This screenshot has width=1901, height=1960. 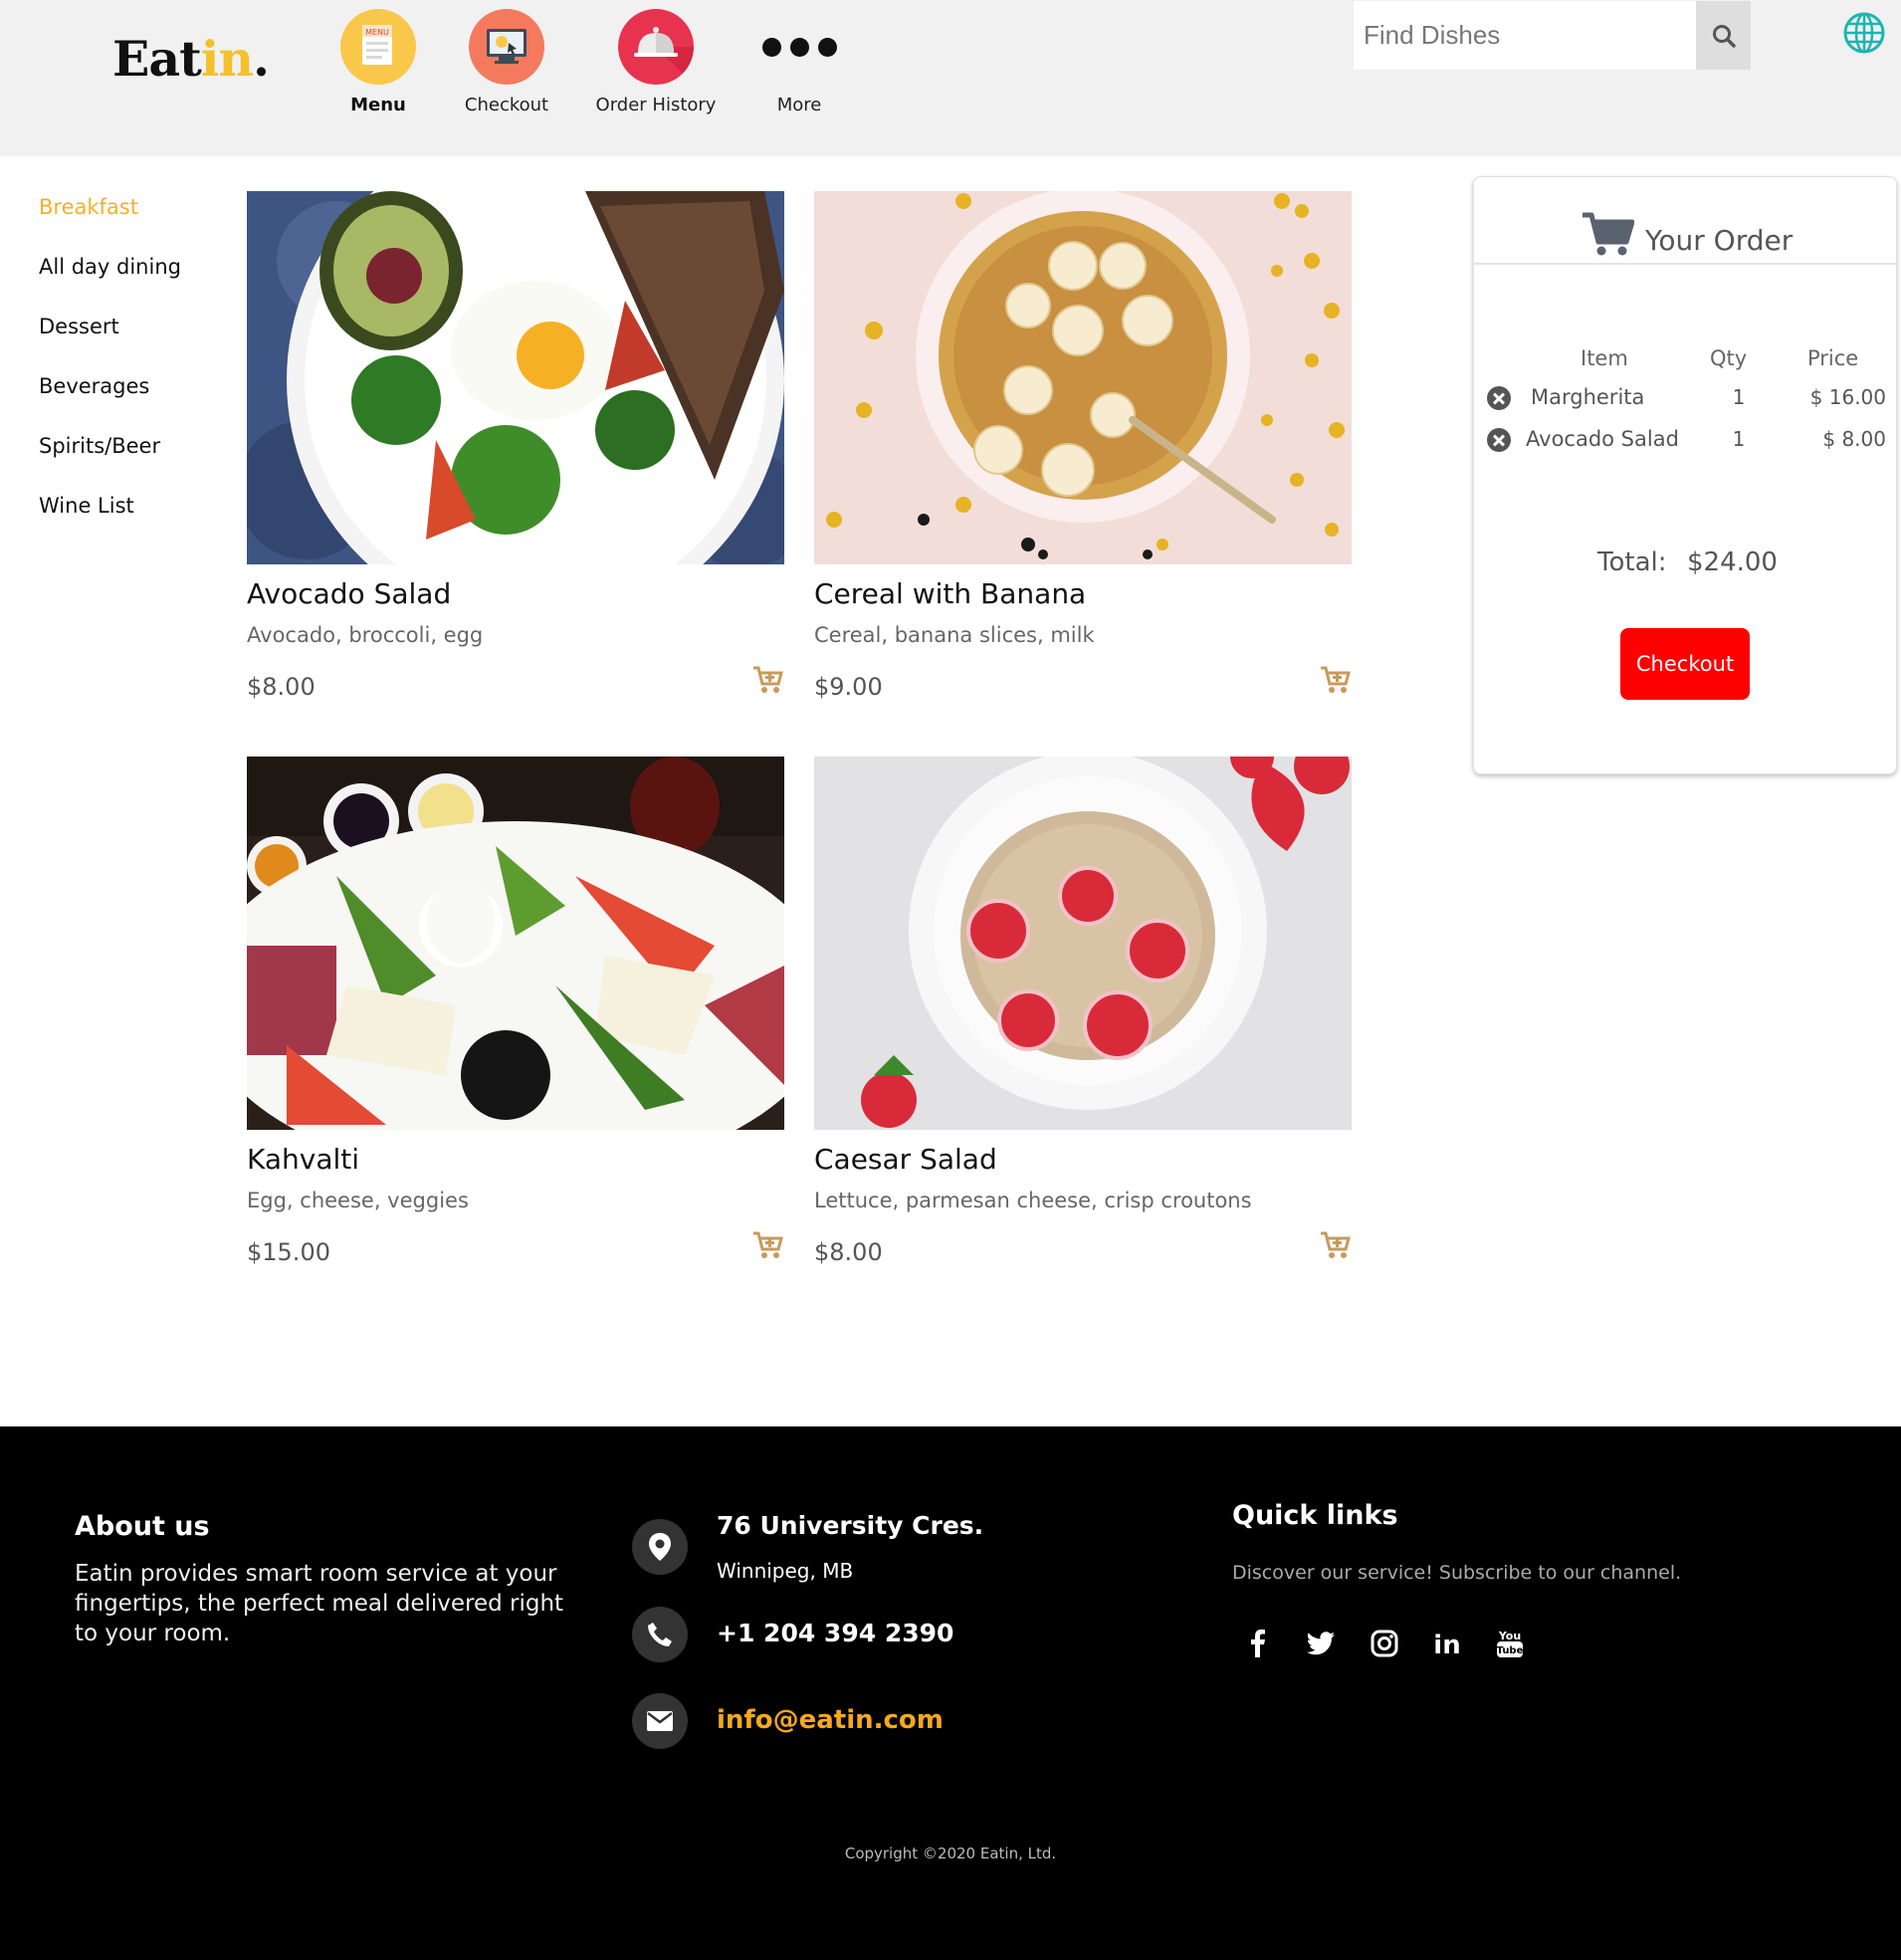 I want to click on nav-order-history-label: Order History, so click(x=656, y=105).